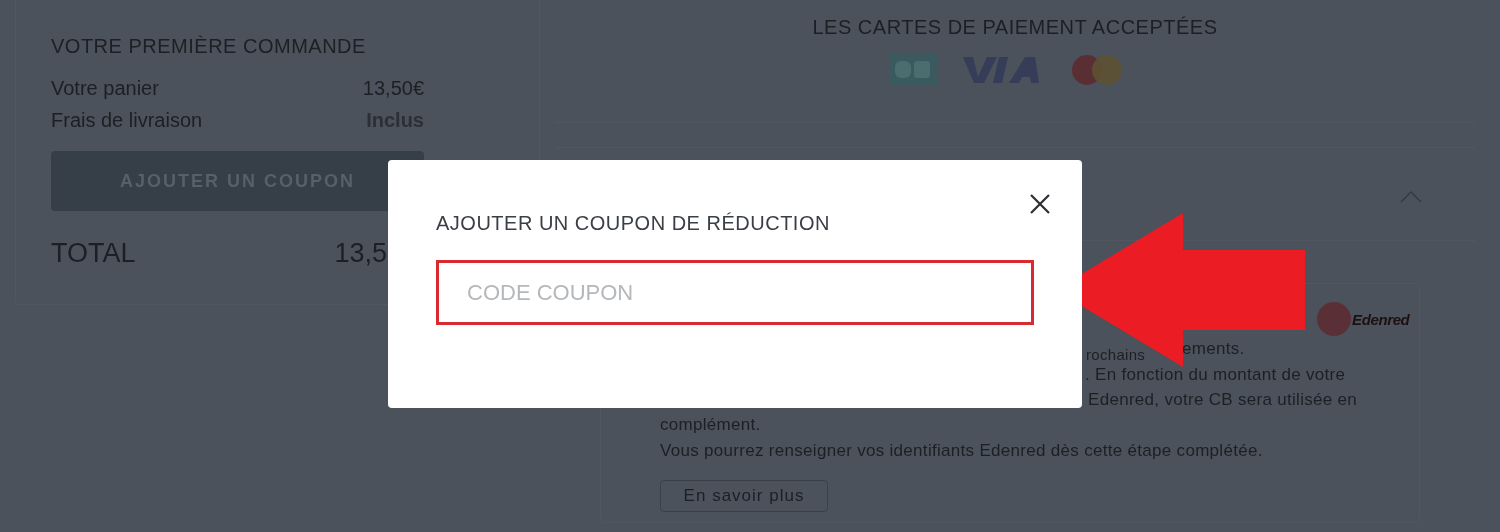  What do you see at coordinates (735, 292) in the screenshot?
I see `coupon-code-field: CODE COUPON` at bounding box center [735, 292].